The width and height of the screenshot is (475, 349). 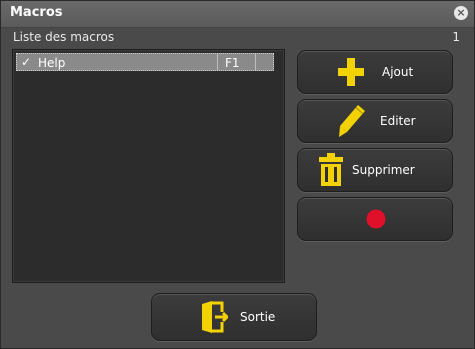 I want to click on close-icon: ×, so click(x=461, y=13).